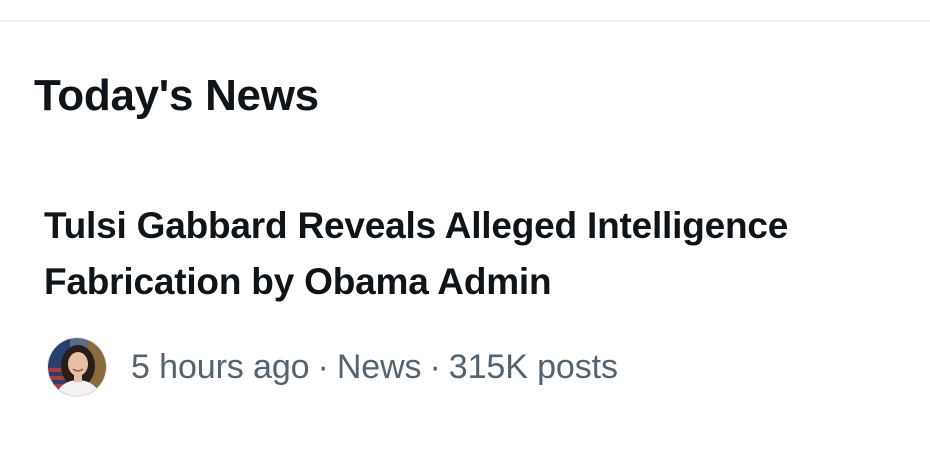  I want to click on post-time: 5 hours ago, so click(220, 366).